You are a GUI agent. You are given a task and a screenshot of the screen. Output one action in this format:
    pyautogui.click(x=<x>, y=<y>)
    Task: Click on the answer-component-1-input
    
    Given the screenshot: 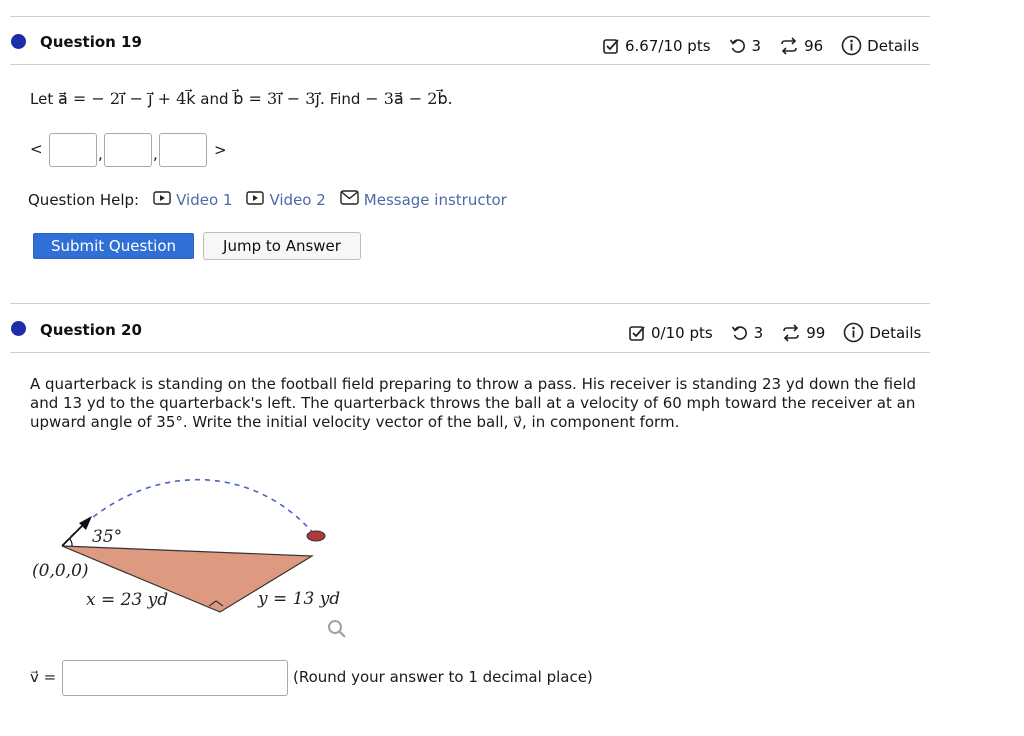 What is the action you would take?
    pyautogui.click(x=73, y=150)
    